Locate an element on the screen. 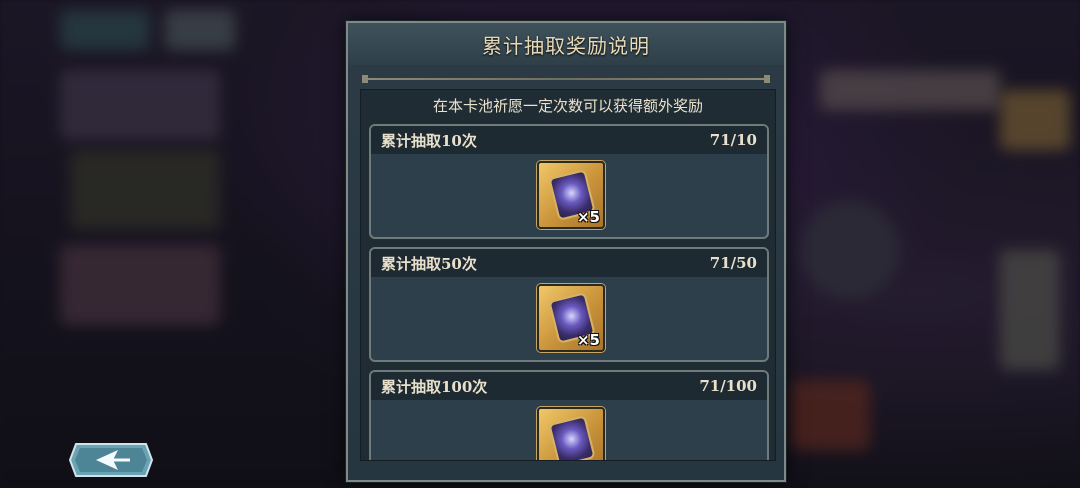 This screenshot has width=1080, height=488. milestone-card: 累计抽取50次 71/50 ×5 is located at coordinates (569, 304).